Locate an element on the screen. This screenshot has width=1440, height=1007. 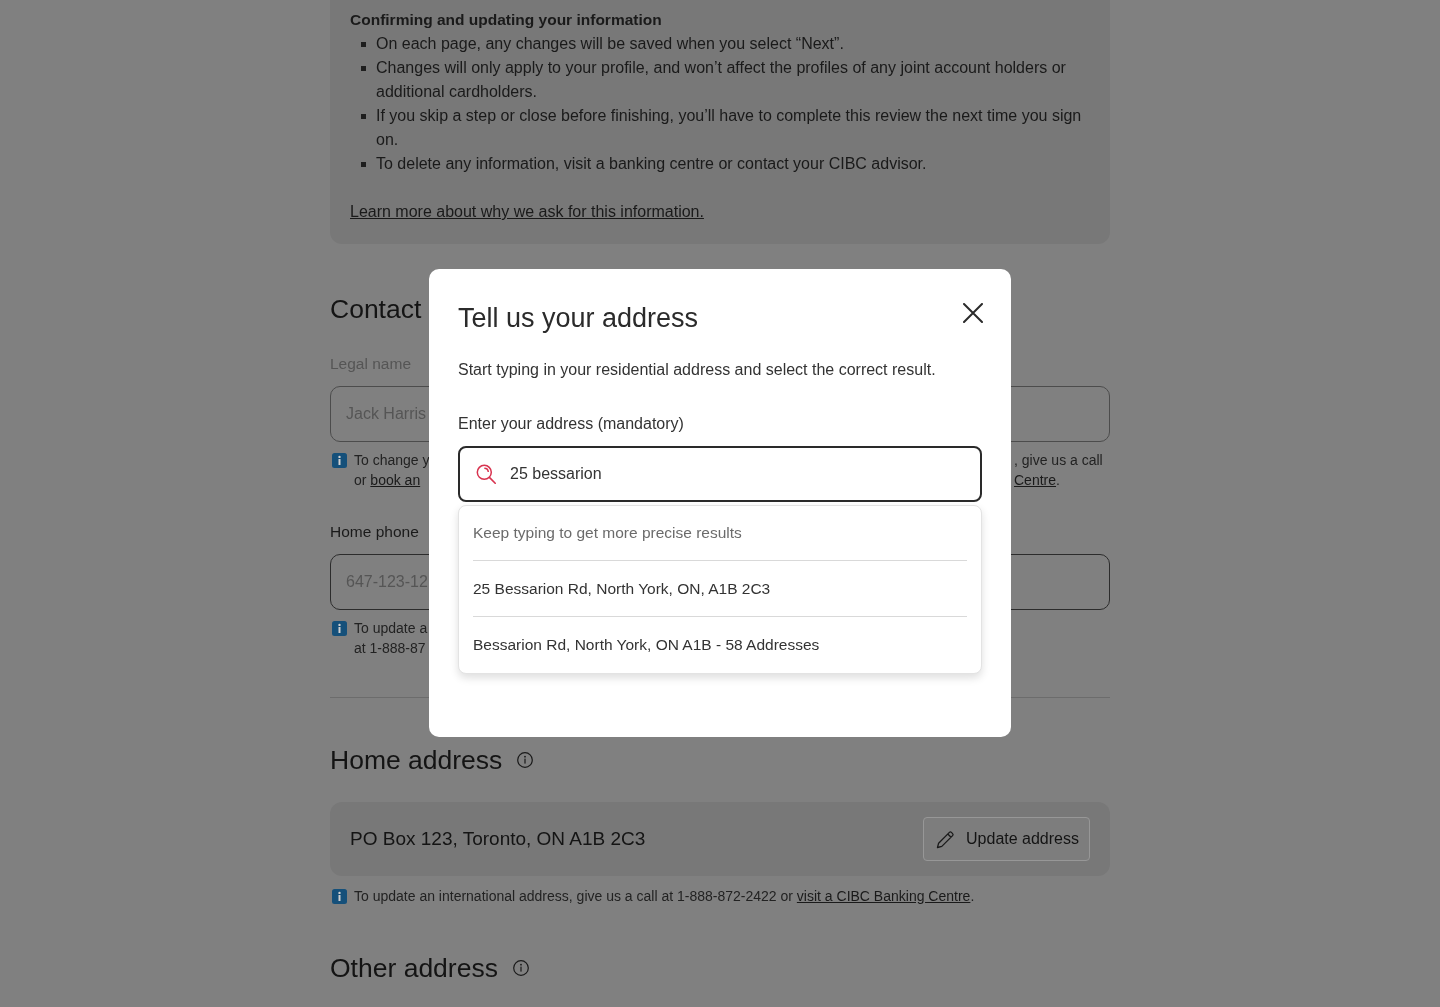
suggestion-hint: Keep typing to get more precise results is located at coordinates (720, 533).